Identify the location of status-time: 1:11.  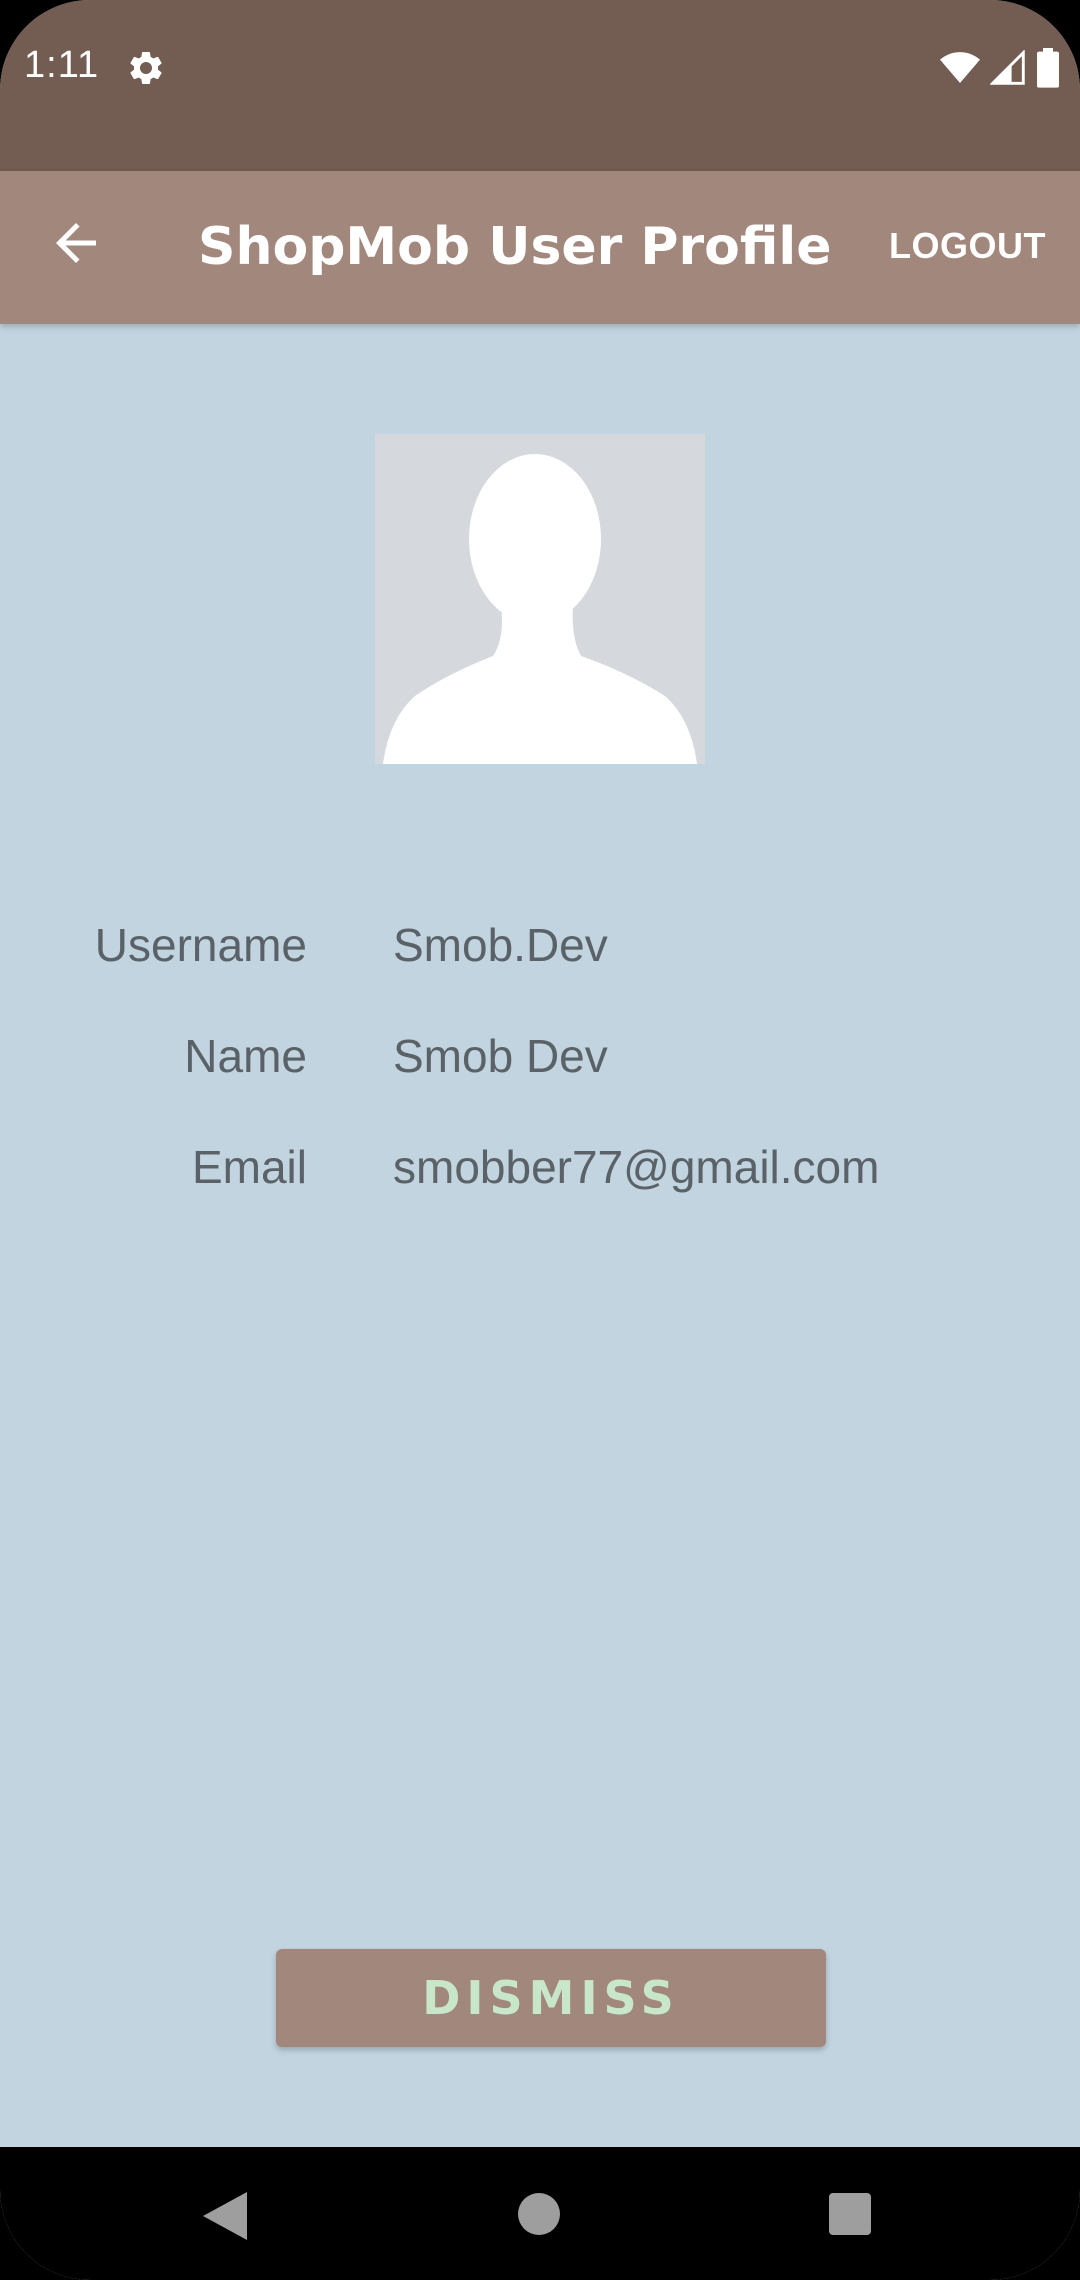
(62, 65).